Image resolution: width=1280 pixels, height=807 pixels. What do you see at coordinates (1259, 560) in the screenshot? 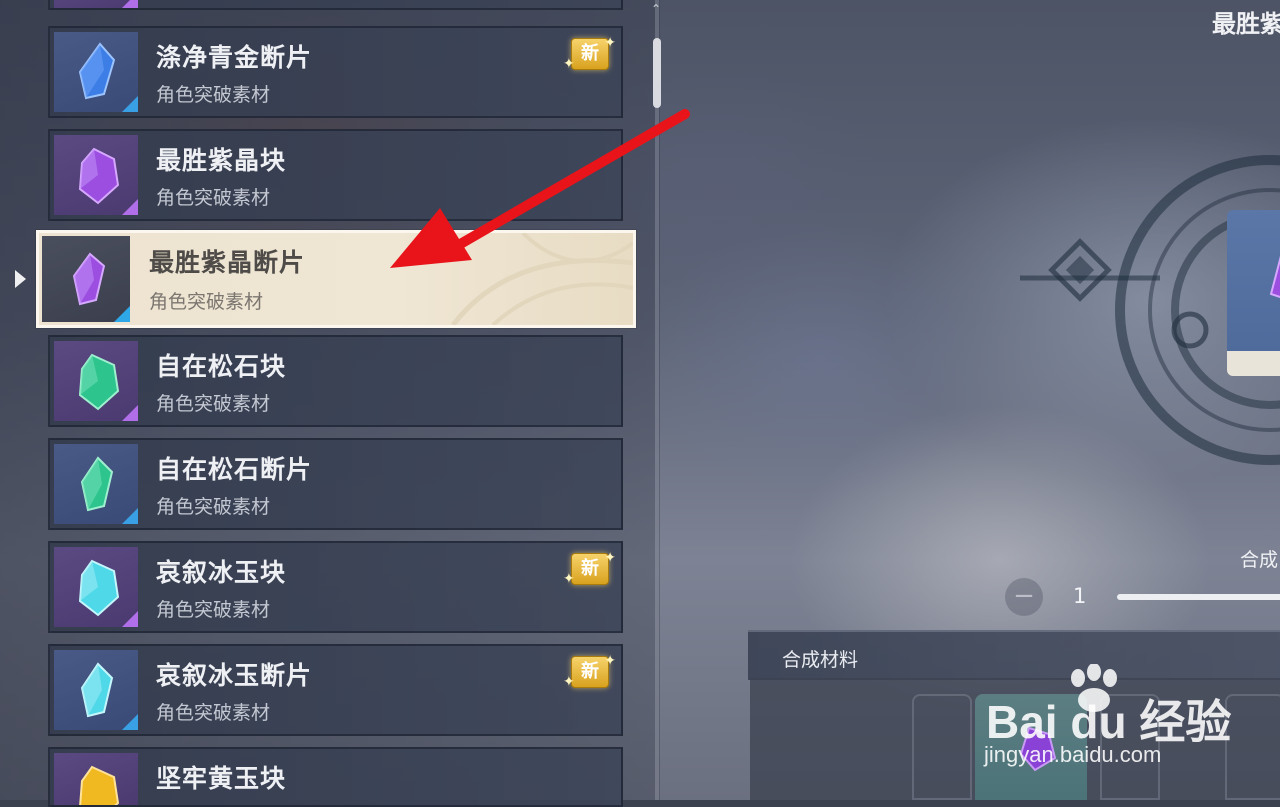
I see `synthesize-label: 合成` at bounding box center [1259, 560].